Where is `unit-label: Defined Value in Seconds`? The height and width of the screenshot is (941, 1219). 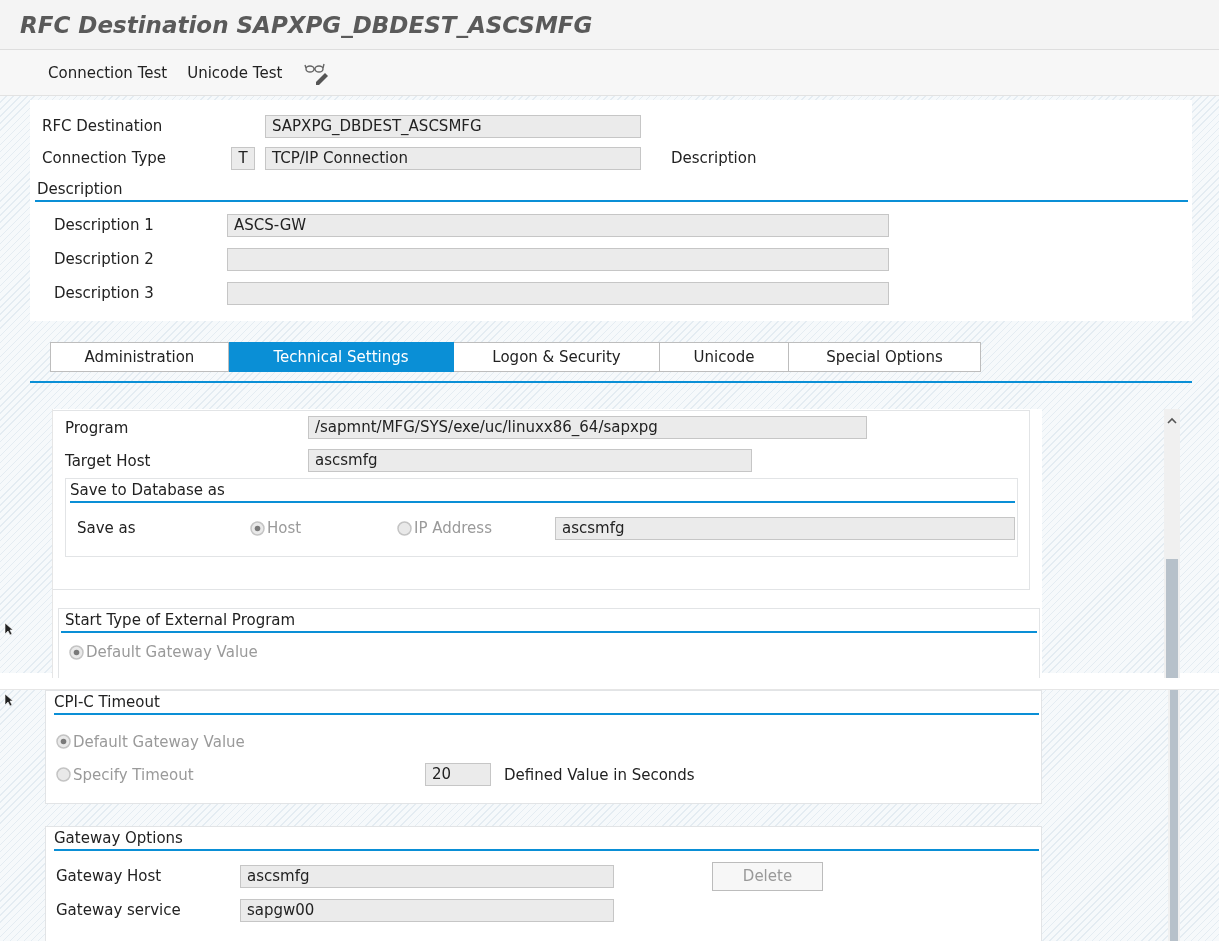 unit-label: Defined Value in Seconds is located at coordinates (599, 774).